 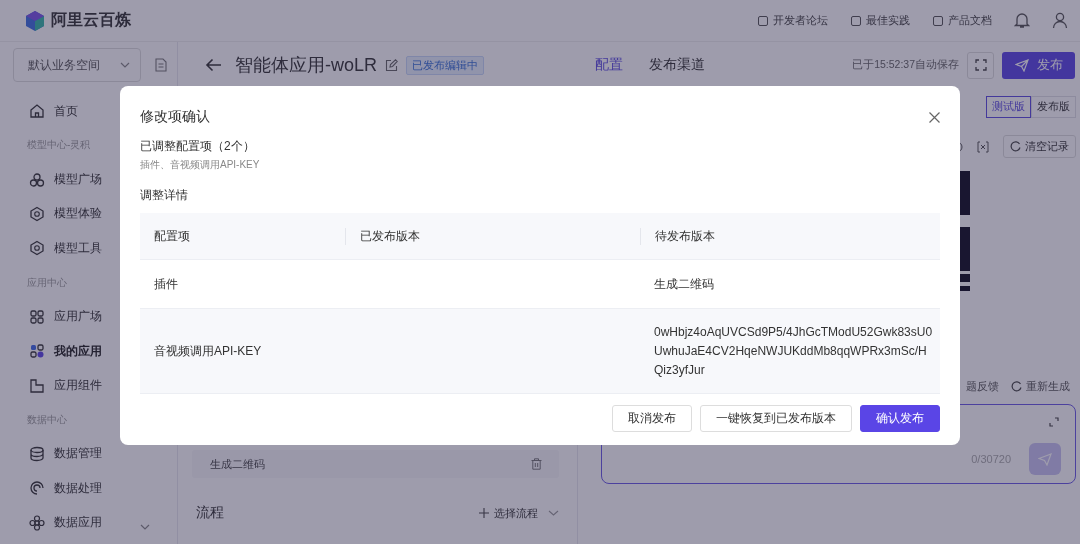 What do you see at coordinates (492, 236) in the screenshot?
I see `column-header: 已发布版本` at bounding box center [492, 236].